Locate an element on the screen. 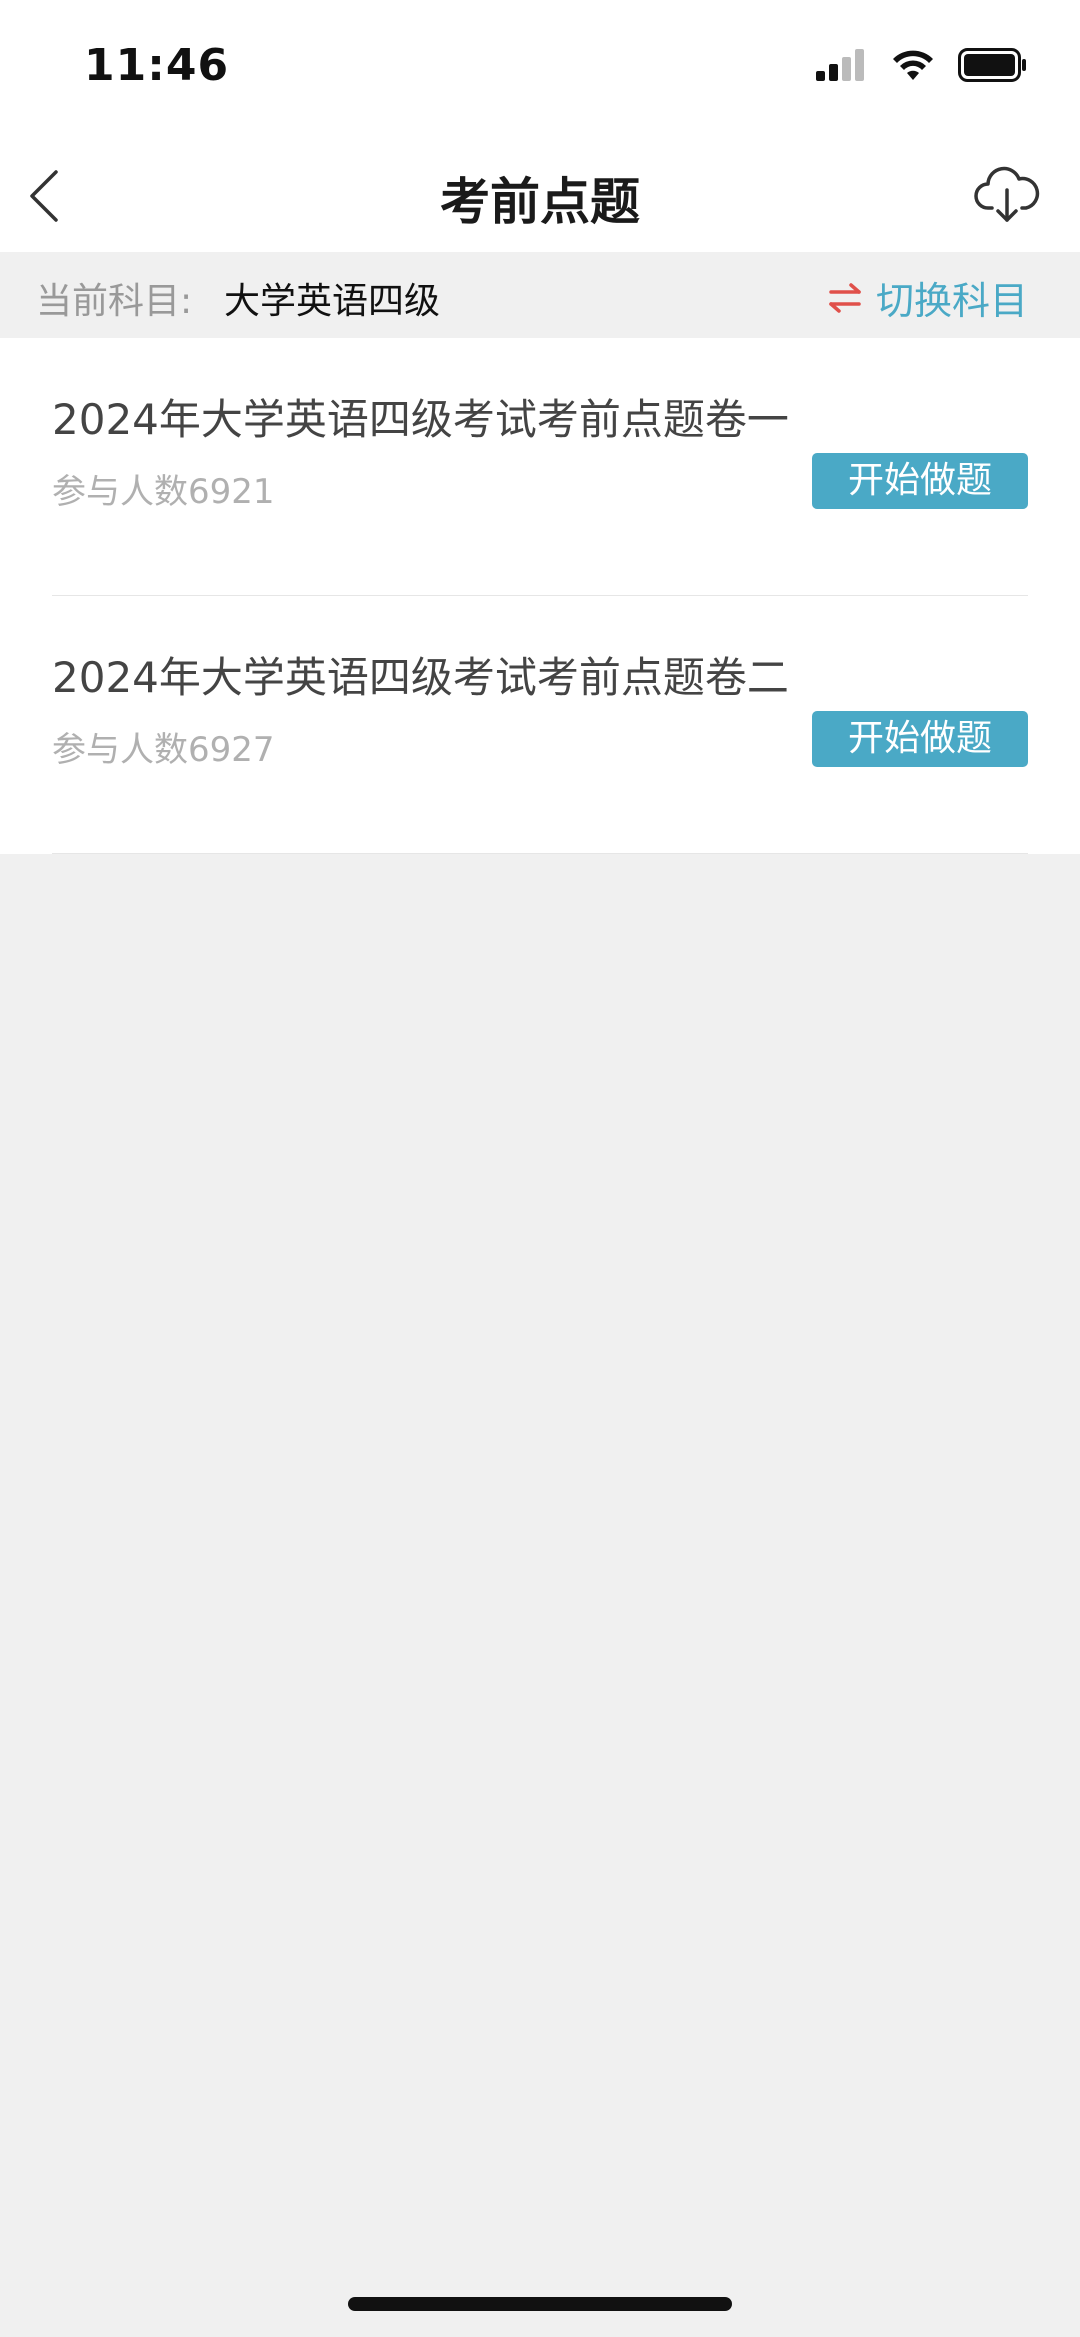  switch-subject-button: 切换科目 is located at coordinates (928, 297).